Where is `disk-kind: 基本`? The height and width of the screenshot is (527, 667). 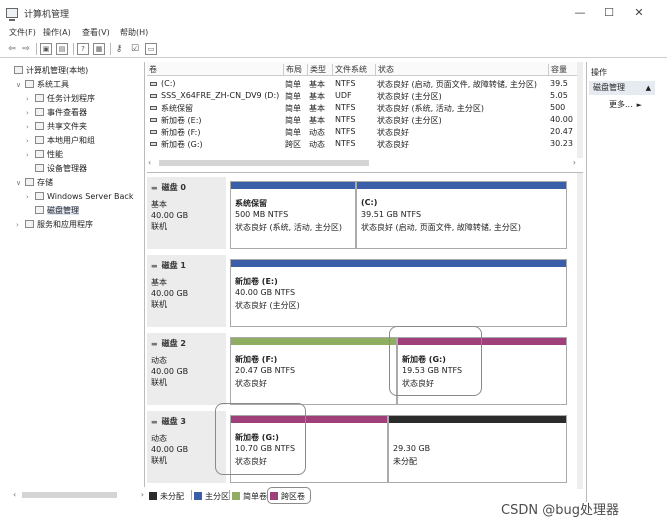 disk-kind: 基本 is located at coordinates (159, 282).